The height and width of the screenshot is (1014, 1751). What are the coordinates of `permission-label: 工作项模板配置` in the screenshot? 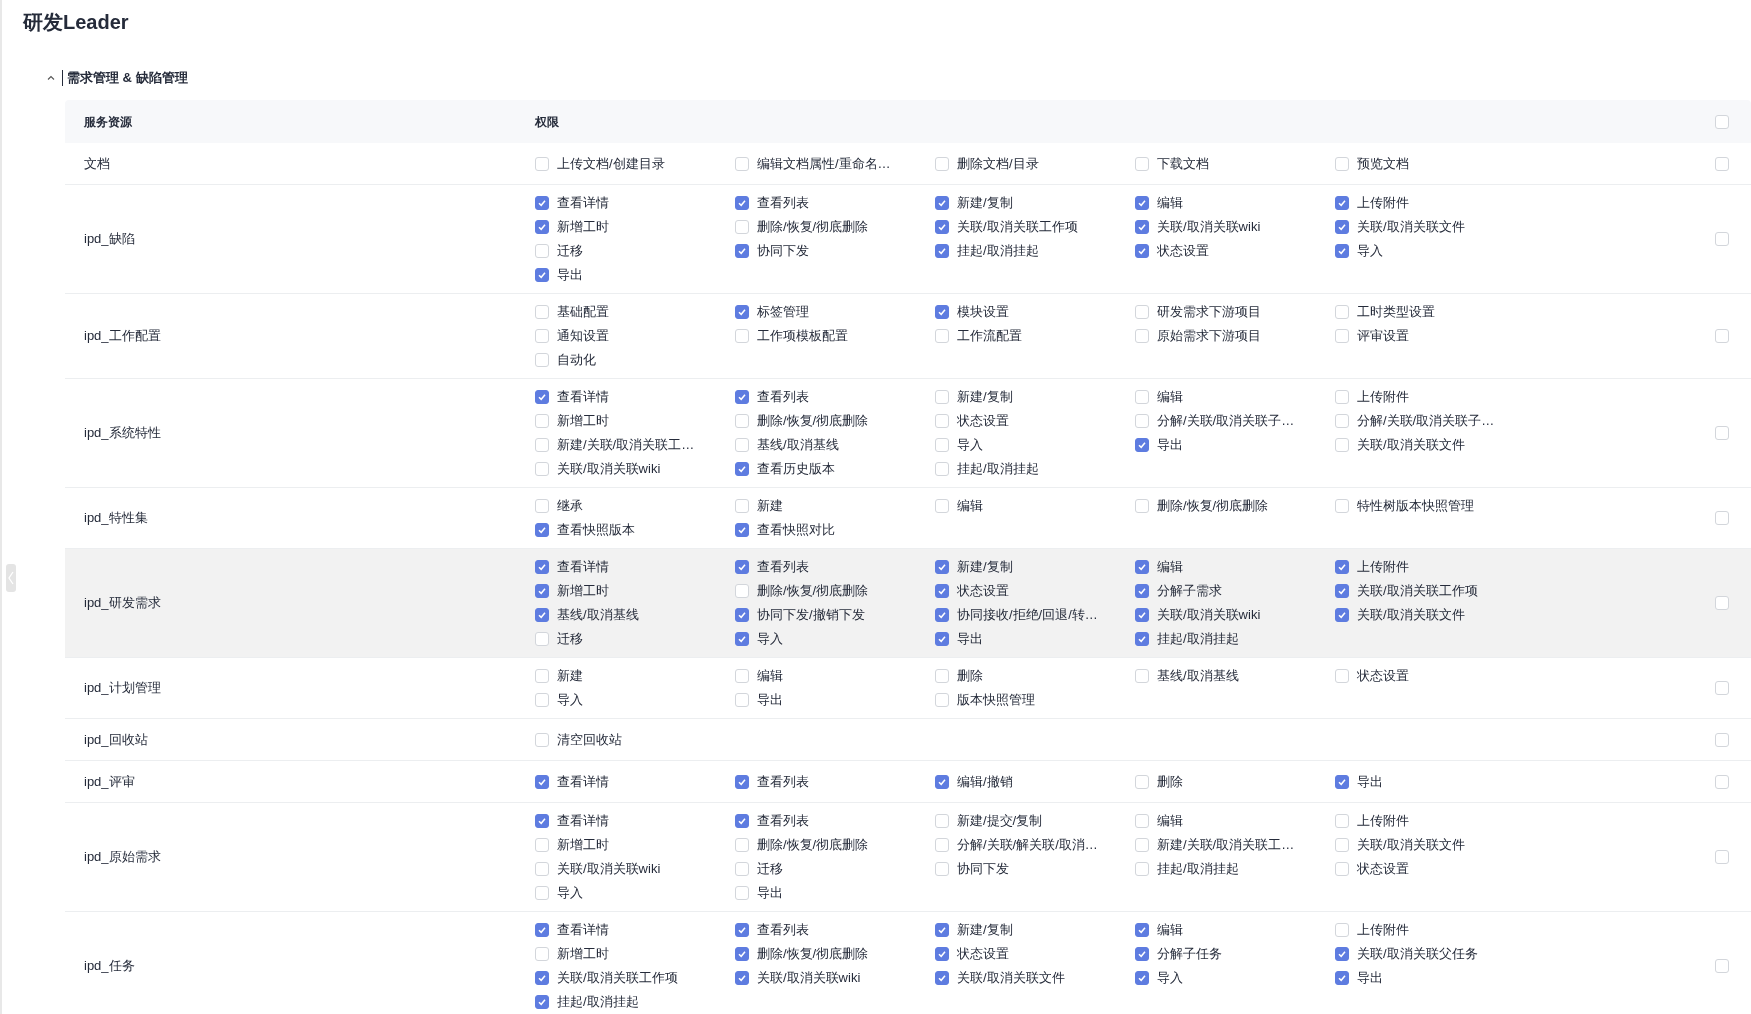 It's located at (802, 336).